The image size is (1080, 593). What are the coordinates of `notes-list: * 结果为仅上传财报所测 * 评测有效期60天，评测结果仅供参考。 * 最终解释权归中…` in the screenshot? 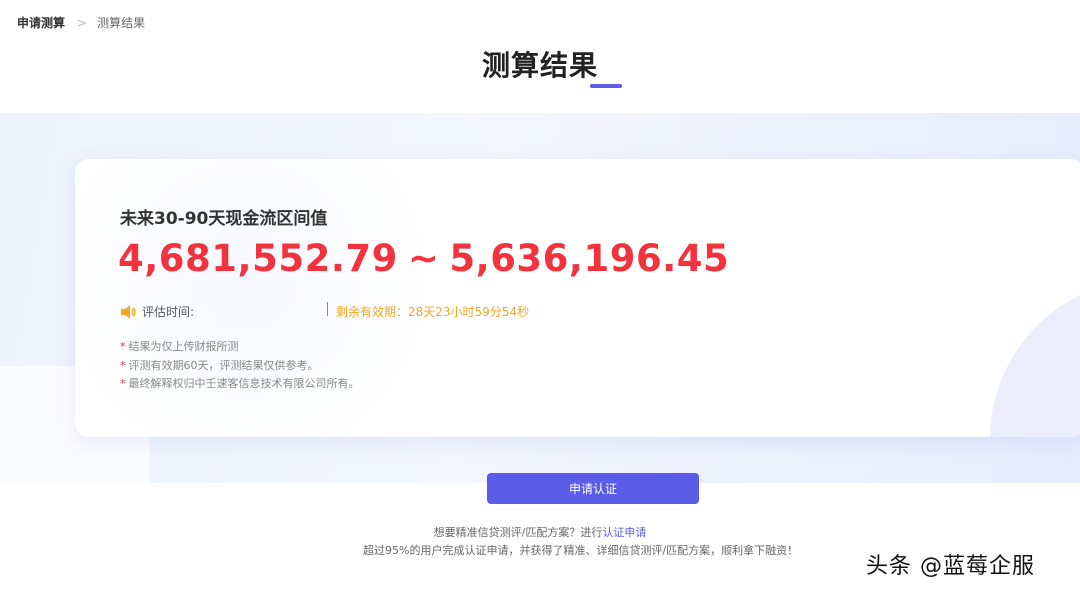 It's located at (240, 366).